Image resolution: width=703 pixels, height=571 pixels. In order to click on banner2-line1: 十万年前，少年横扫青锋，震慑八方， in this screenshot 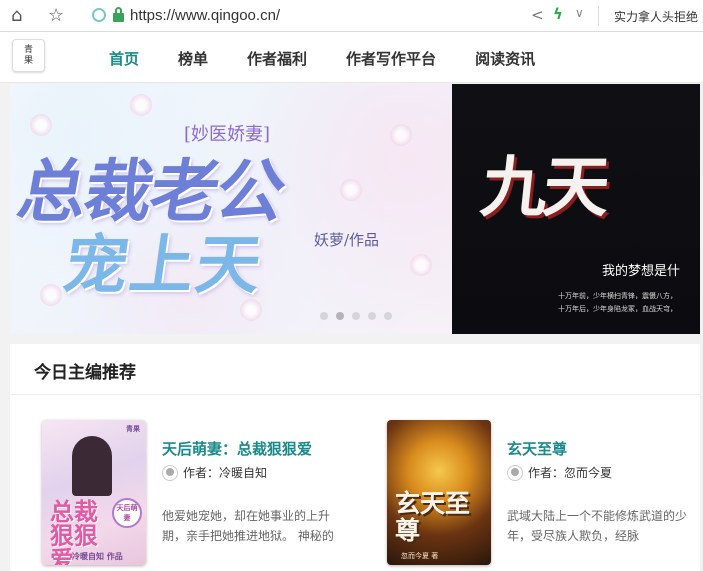, I will do `click(617, 296)`.